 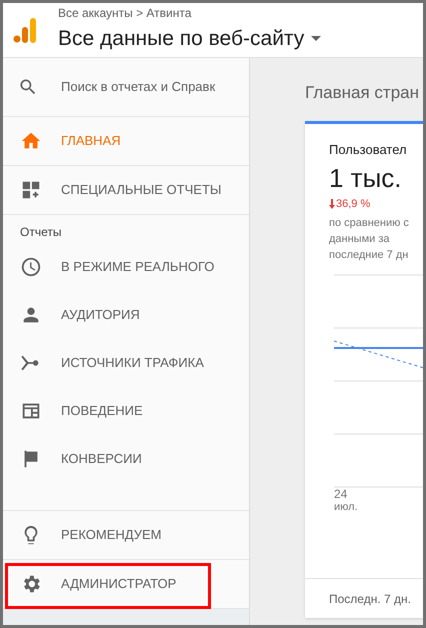 What do you see at coordinates (346, 507) in the screenshot?
I see `axis-label: июл.` at bounding box center [346, 507].